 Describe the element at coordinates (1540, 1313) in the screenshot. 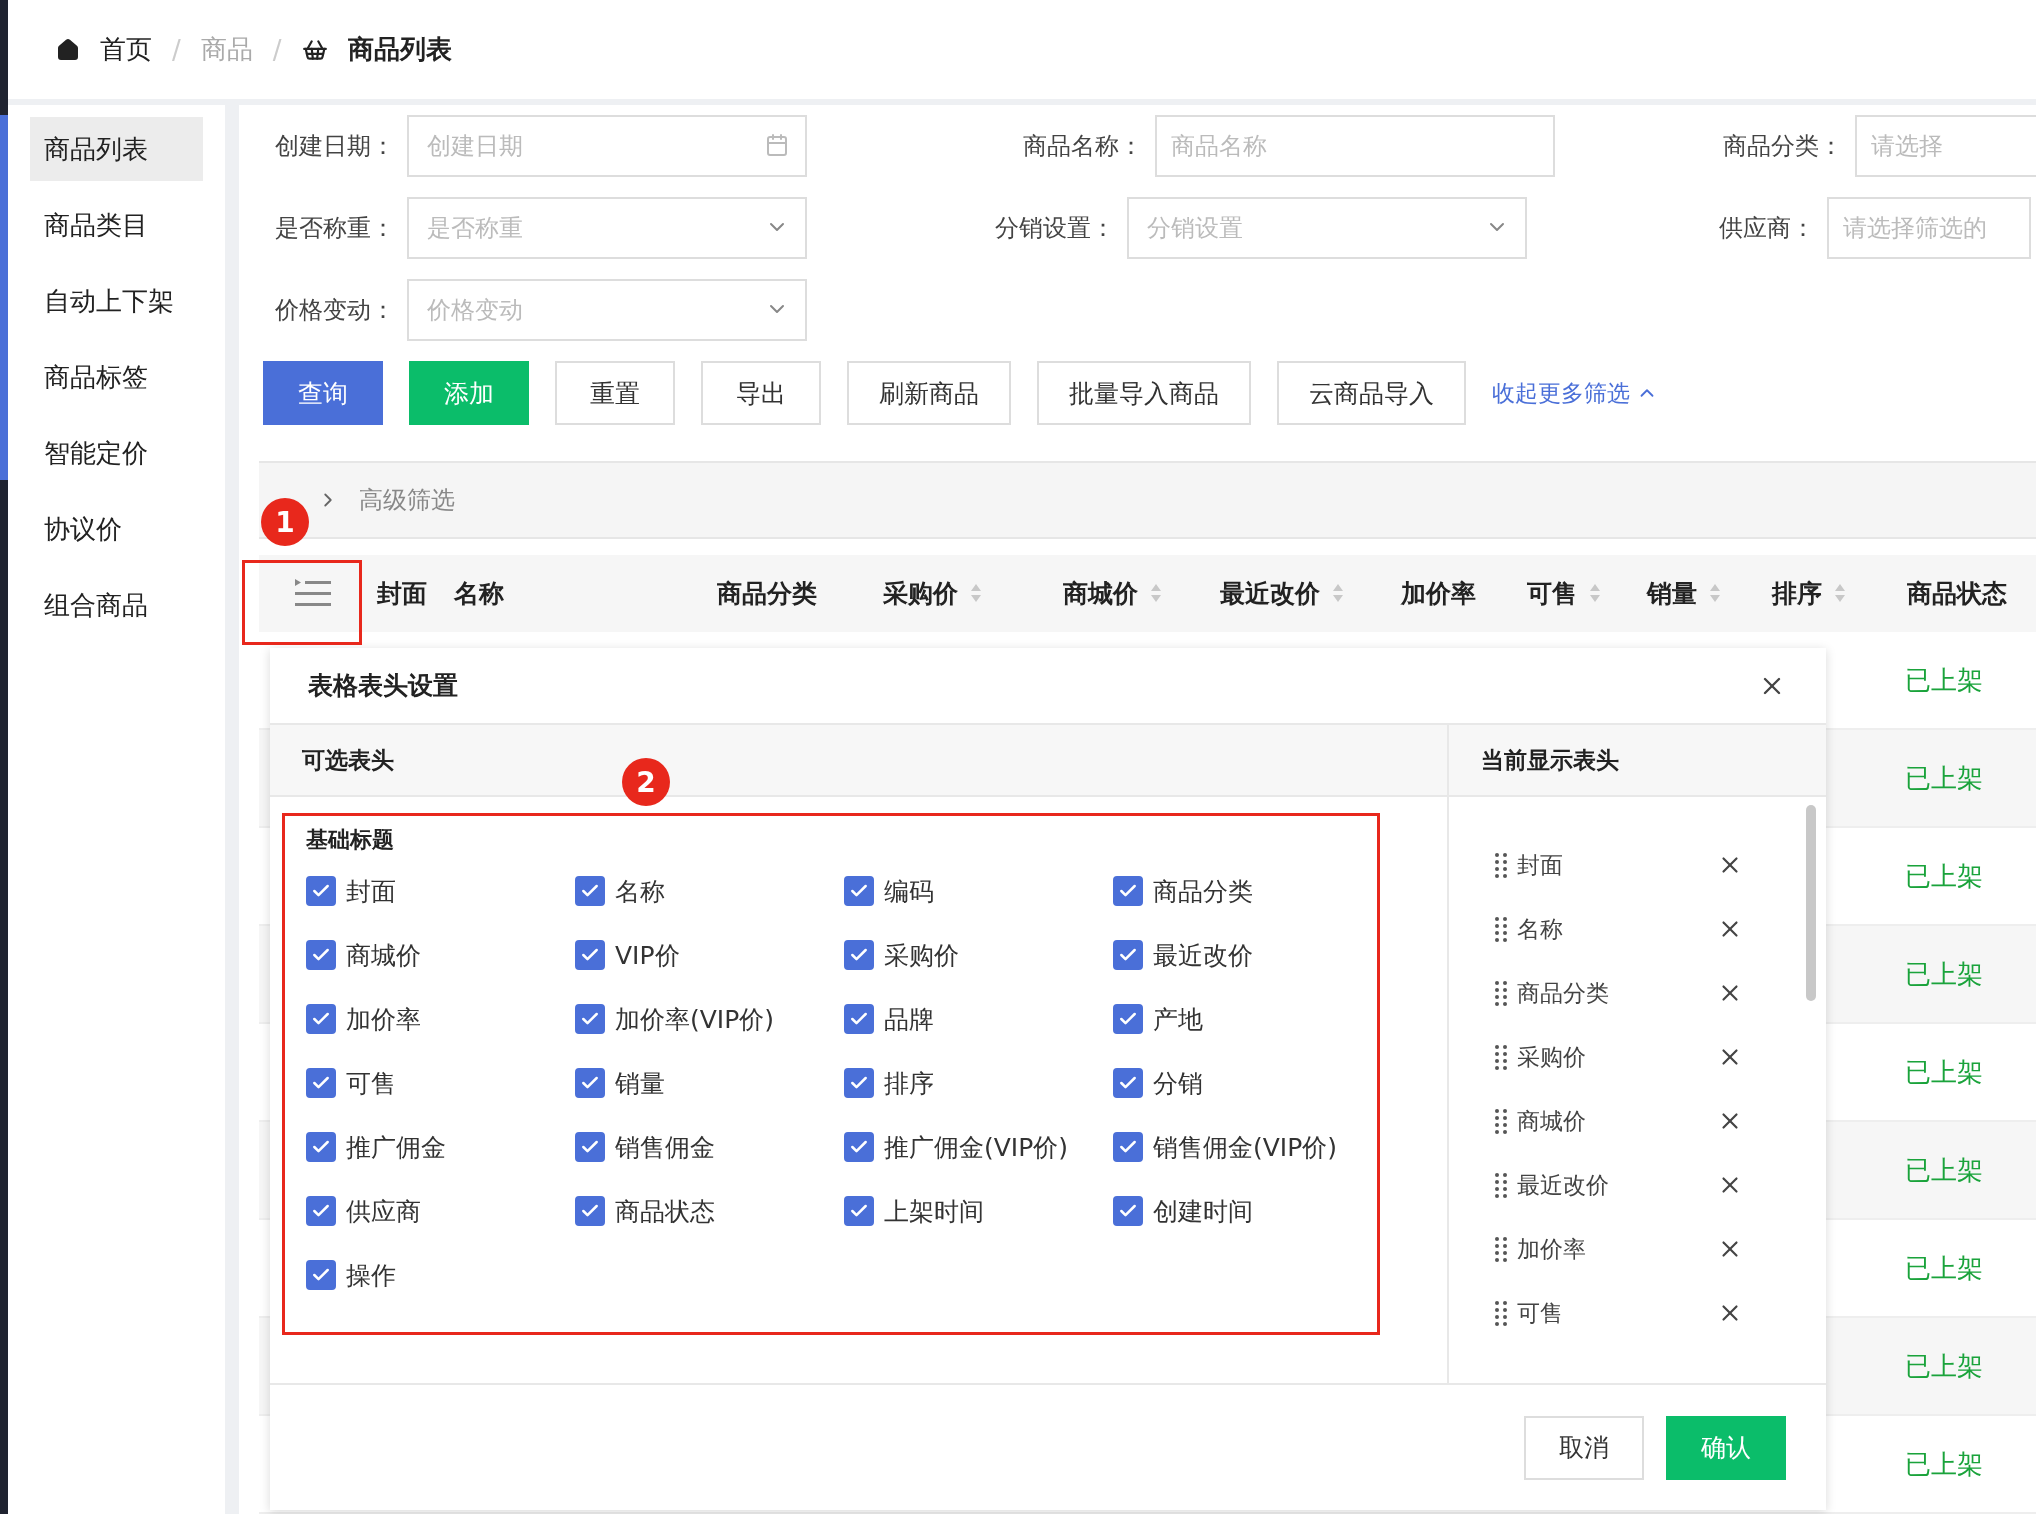

I see `current-column-label: 可售` at that location.